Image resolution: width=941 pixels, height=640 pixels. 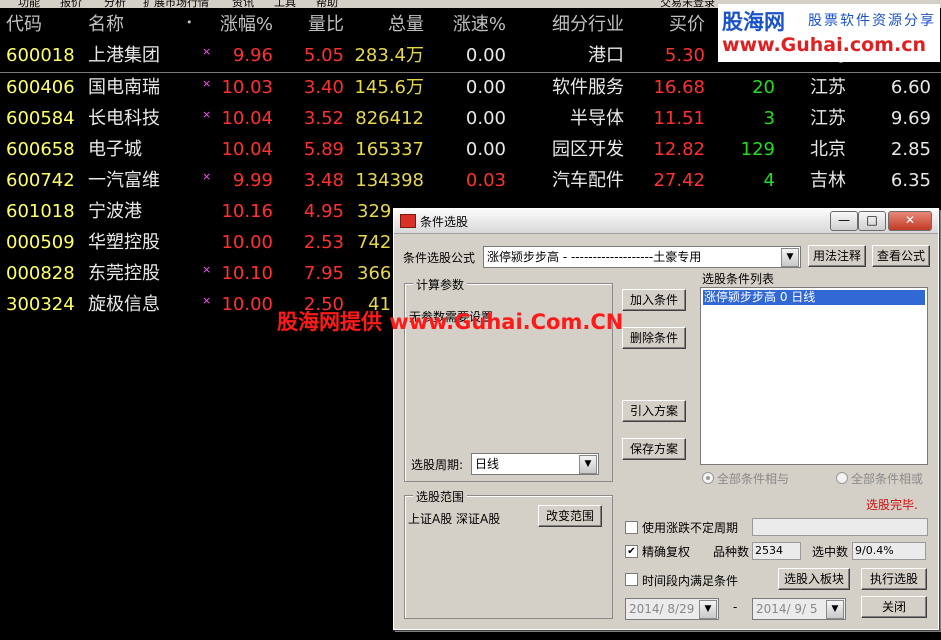 I want to click on radio-and, so click(x=708, y=478).